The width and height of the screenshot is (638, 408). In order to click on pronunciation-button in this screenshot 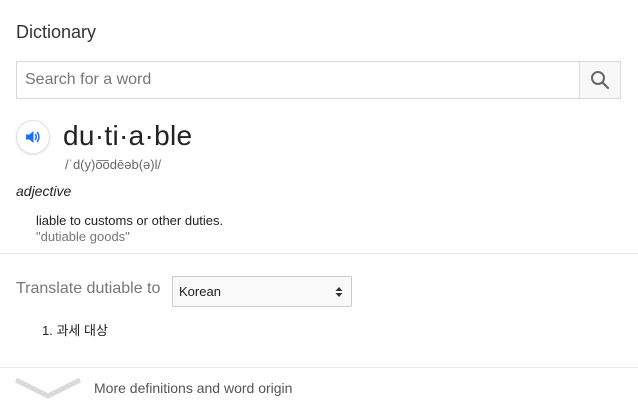, I will do `click(33, 137)`.